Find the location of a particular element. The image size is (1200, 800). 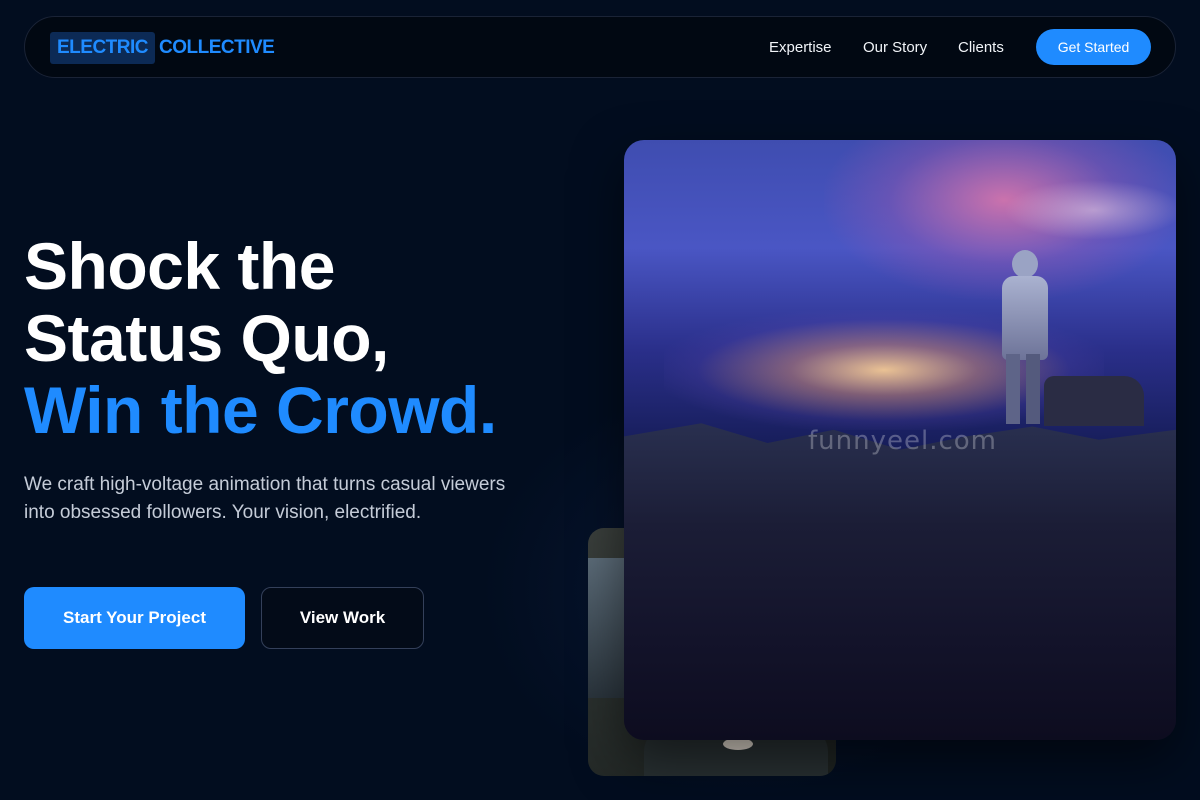

nav-link-expertise: Expertise is located at coordinates (800, 47).